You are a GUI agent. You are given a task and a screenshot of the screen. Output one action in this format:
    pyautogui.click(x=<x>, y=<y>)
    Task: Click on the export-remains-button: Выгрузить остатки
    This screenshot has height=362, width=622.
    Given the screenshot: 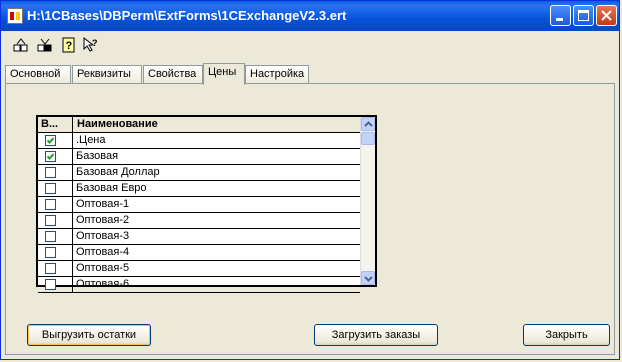 What is the action you would take?
    pyautogui.click(x=89, y=335)
    